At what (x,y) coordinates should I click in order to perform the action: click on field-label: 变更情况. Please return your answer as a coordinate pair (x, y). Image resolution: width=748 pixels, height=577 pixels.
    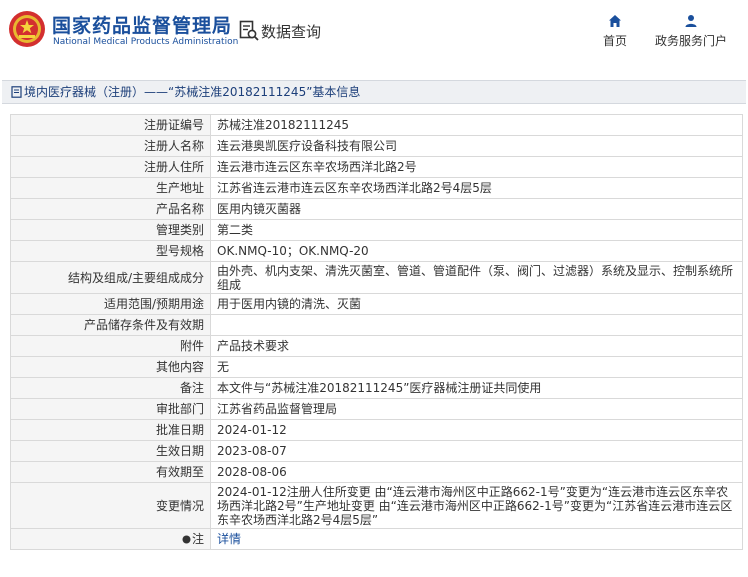
    Looking at the image, I should click on (110, 505).